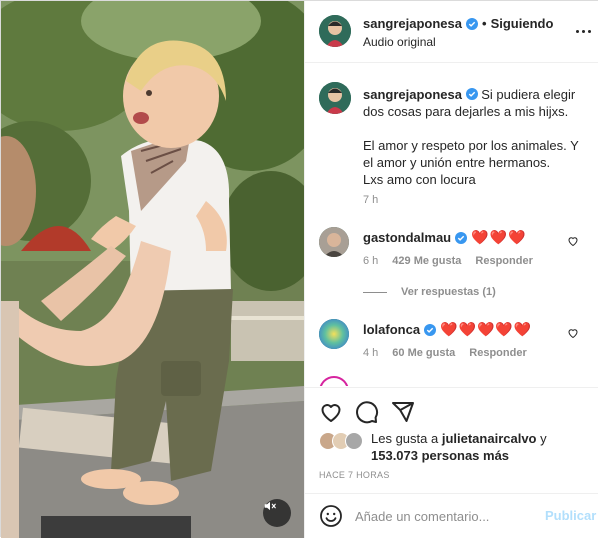 The height and width of the screenshot is (538, 598). Describe the element at coordinates (440, 455) in the screenshot. I see `likes-count: 153.073 personas más` at that location.